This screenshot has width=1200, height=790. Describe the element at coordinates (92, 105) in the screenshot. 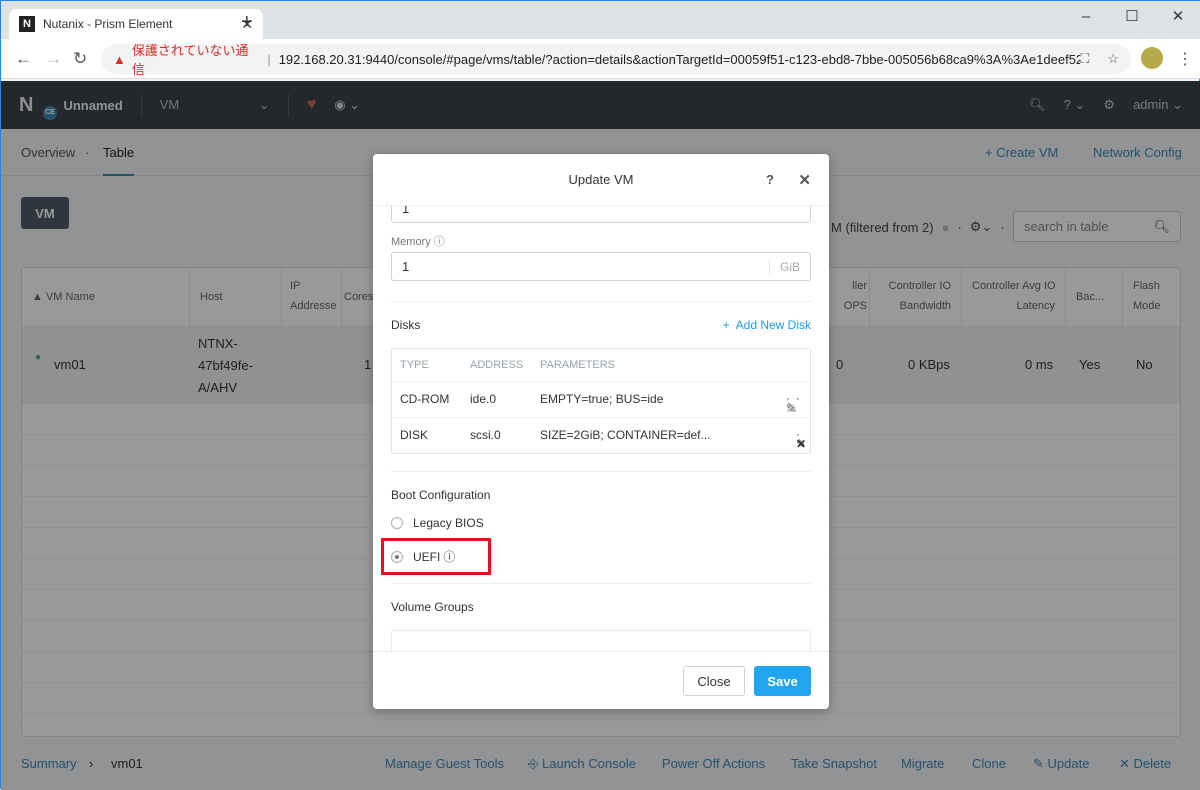

I see `cluster-name: Unnamed` at that location.